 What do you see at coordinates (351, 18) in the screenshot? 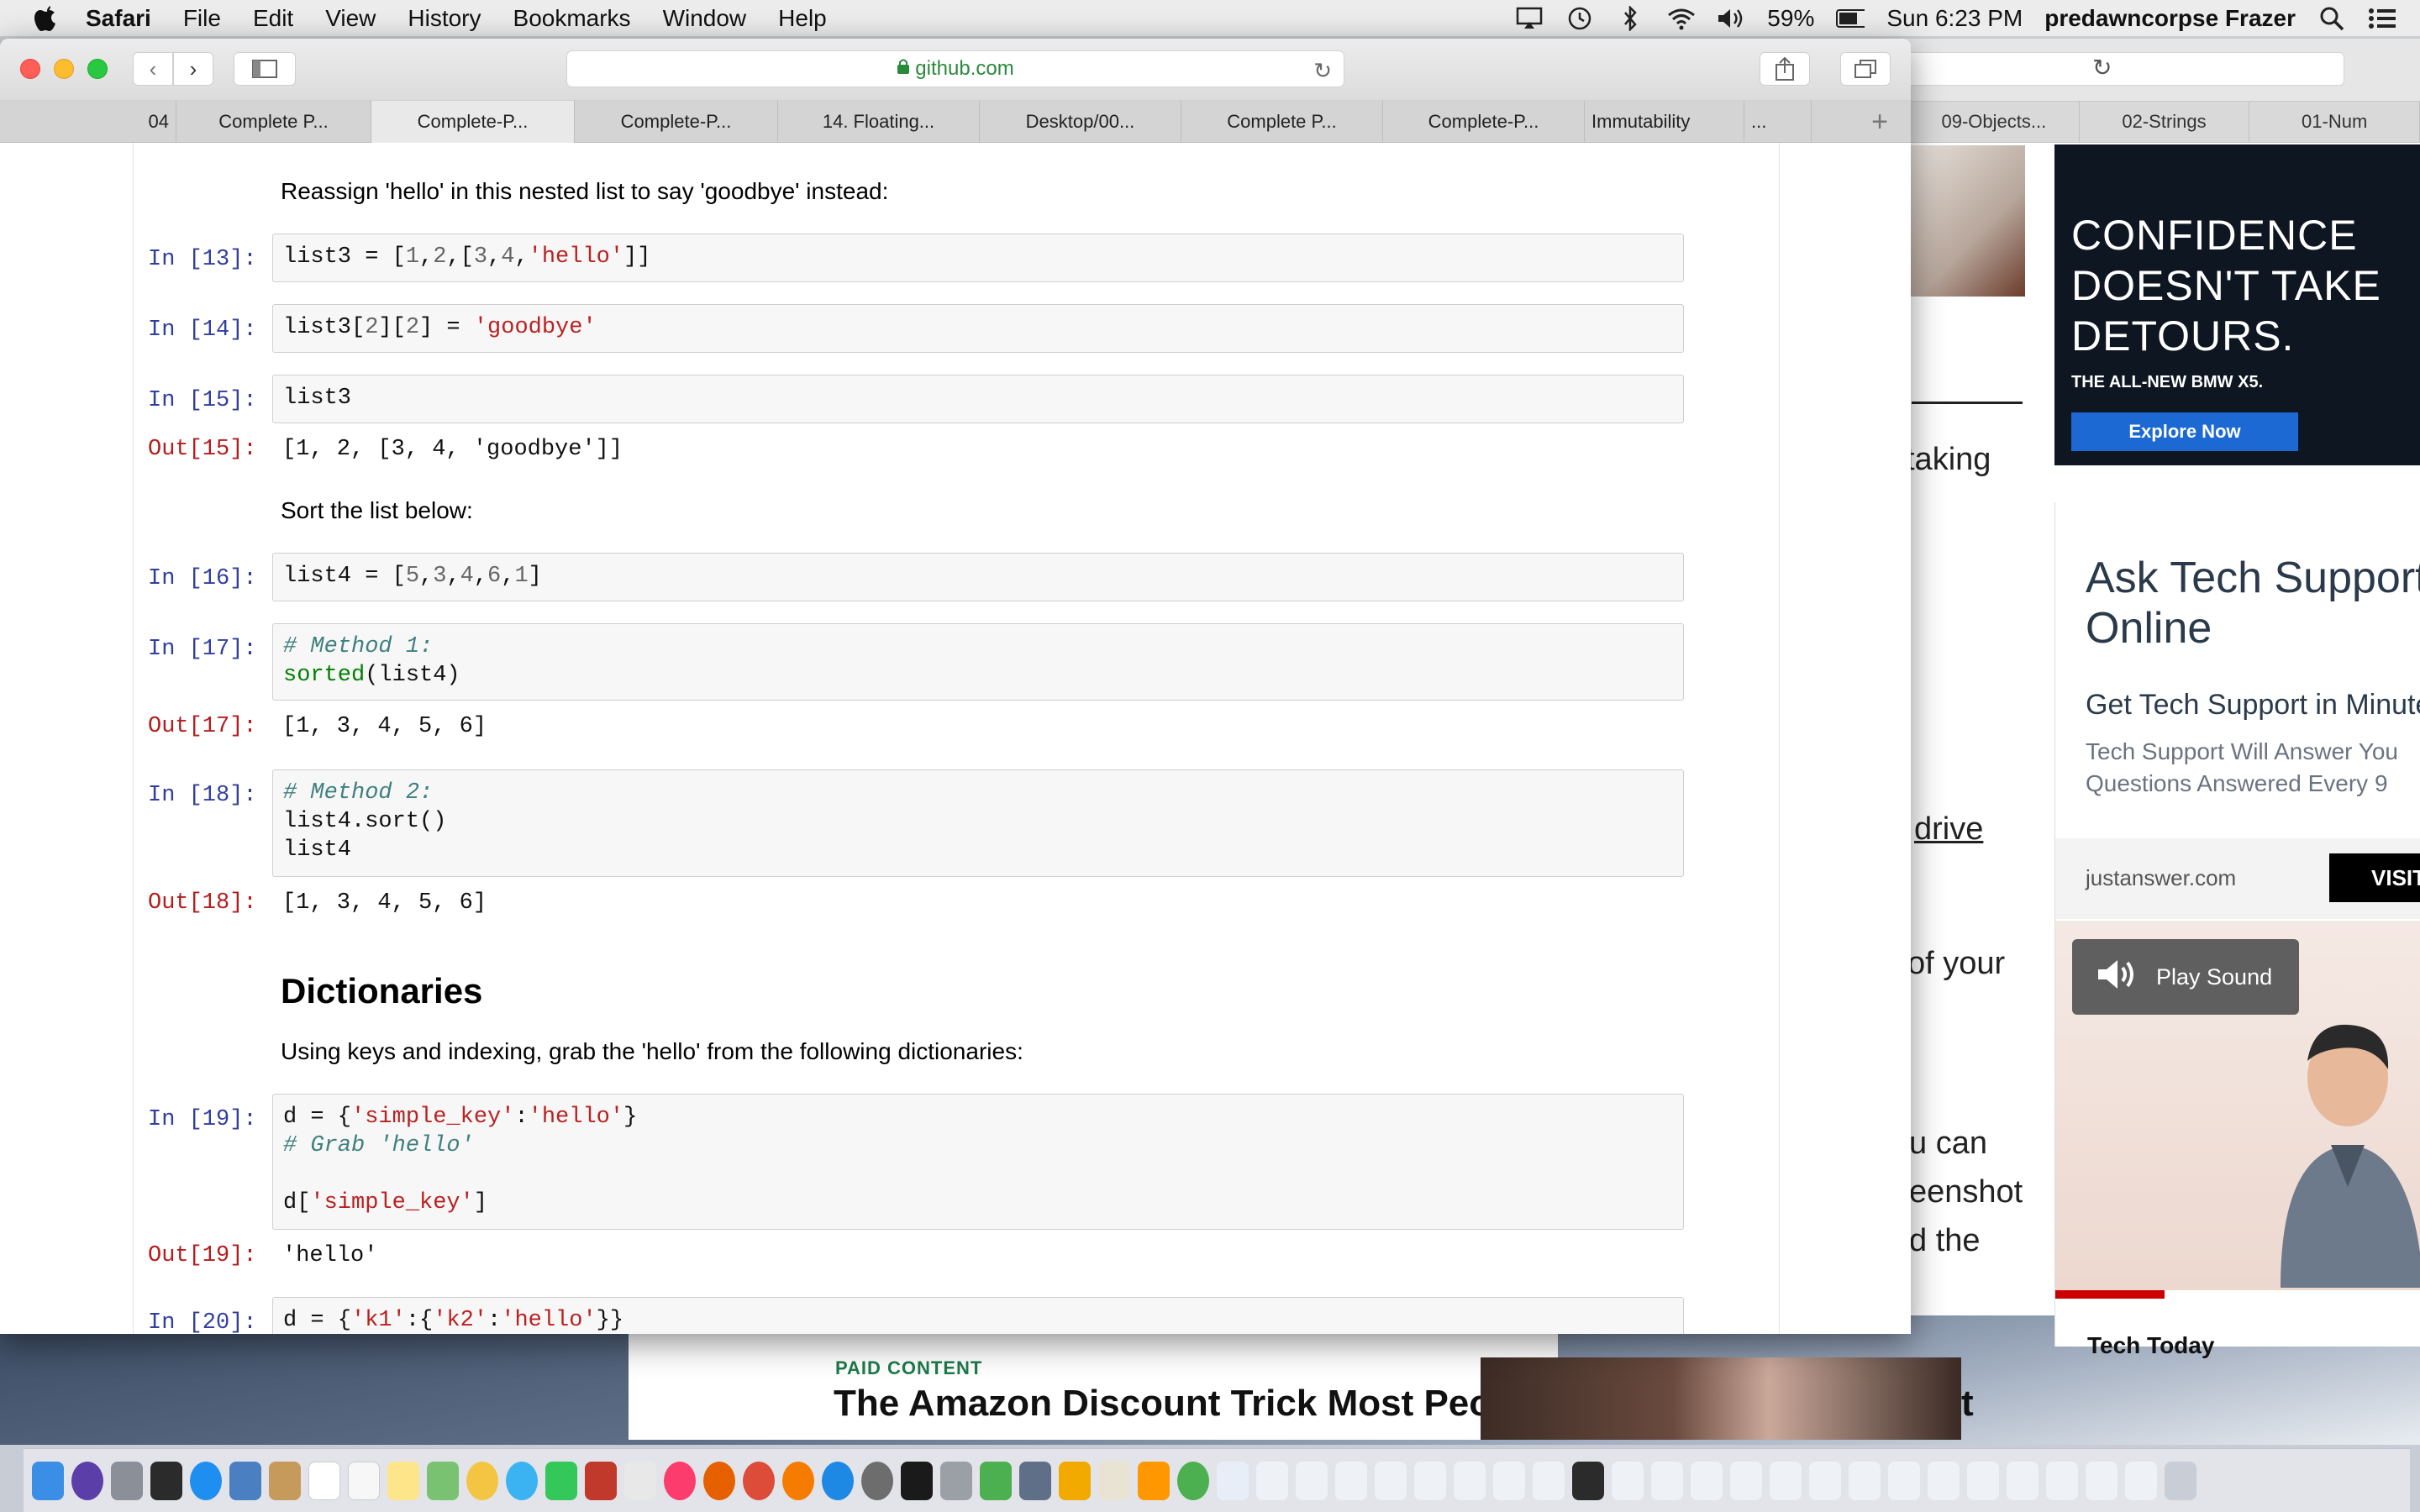
I see `menu-view: View` at bounding box center [351, 18].